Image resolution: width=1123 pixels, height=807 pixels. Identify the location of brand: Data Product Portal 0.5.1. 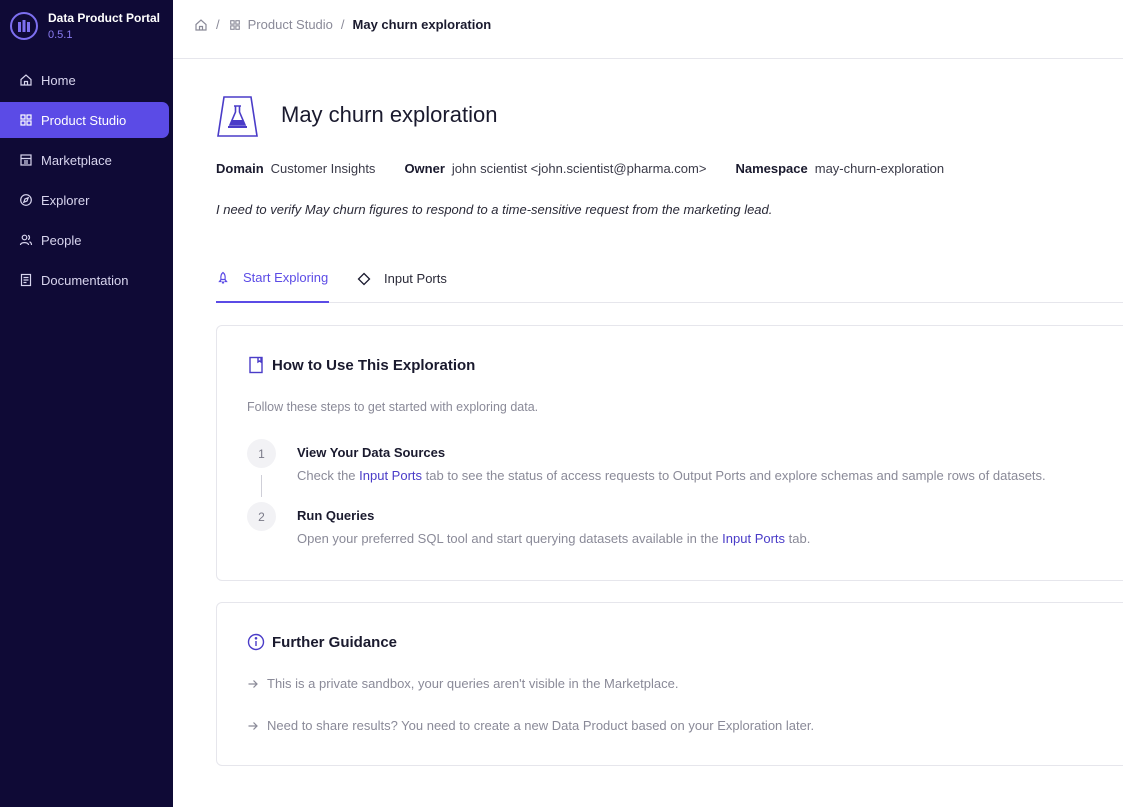
(85, 26).